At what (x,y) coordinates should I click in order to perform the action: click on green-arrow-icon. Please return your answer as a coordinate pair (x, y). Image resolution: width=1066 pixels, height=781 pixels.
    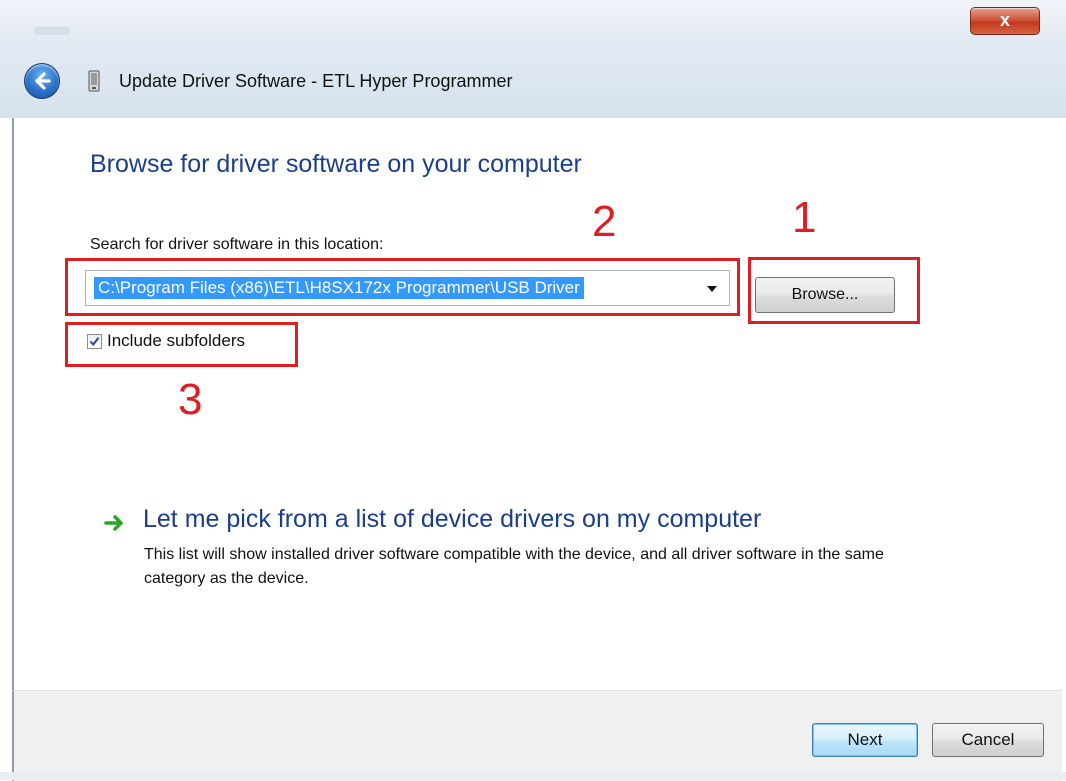
    Looking at the image, I should click on (113, 523).